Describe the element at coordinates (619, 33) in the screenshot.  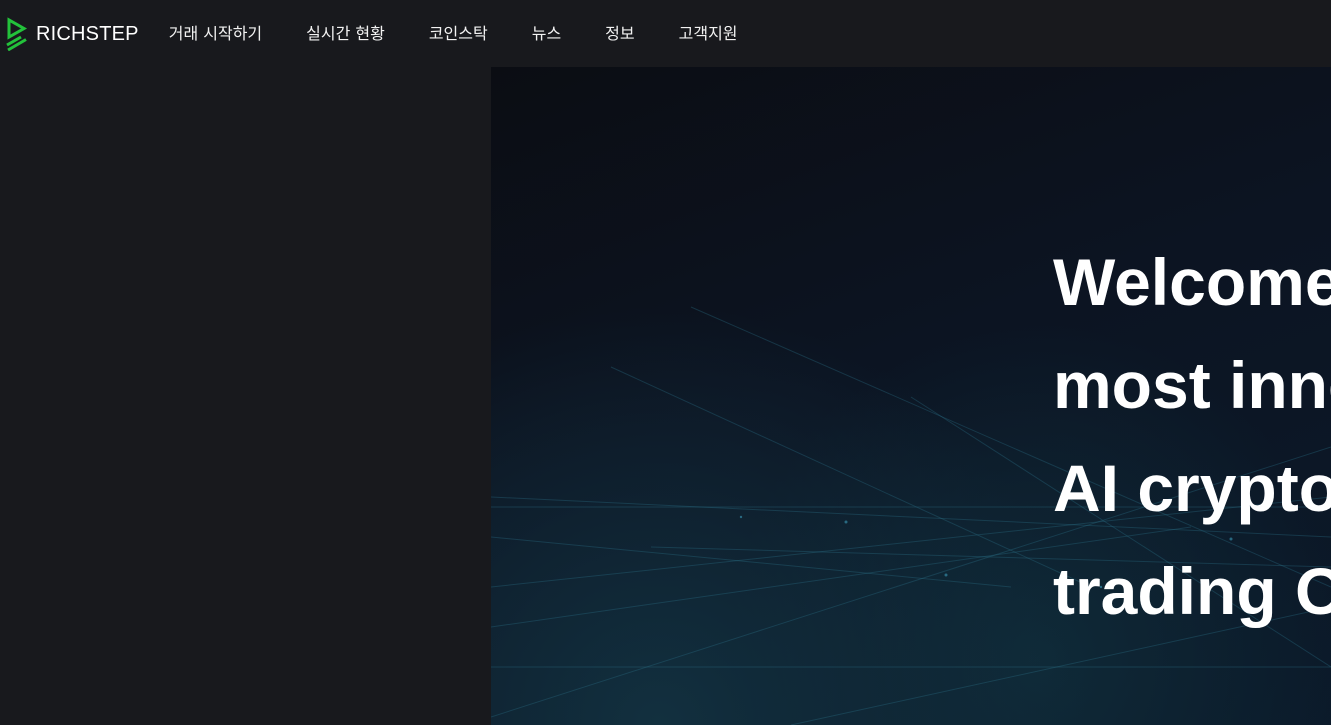
I see `nav-item-info: 정보` at that location.